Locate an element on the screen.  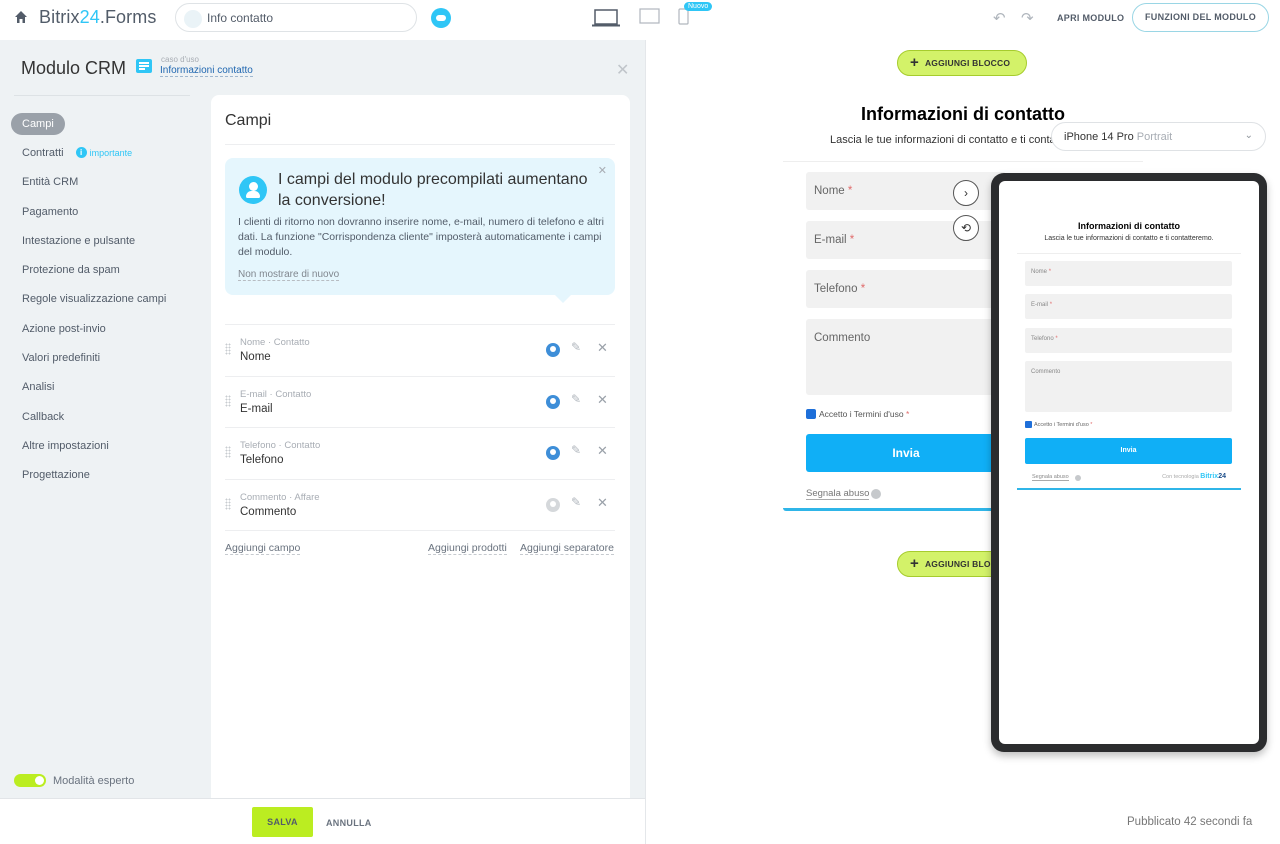
expert-mode: Modalità esperto is located at coordinates (74, 780).